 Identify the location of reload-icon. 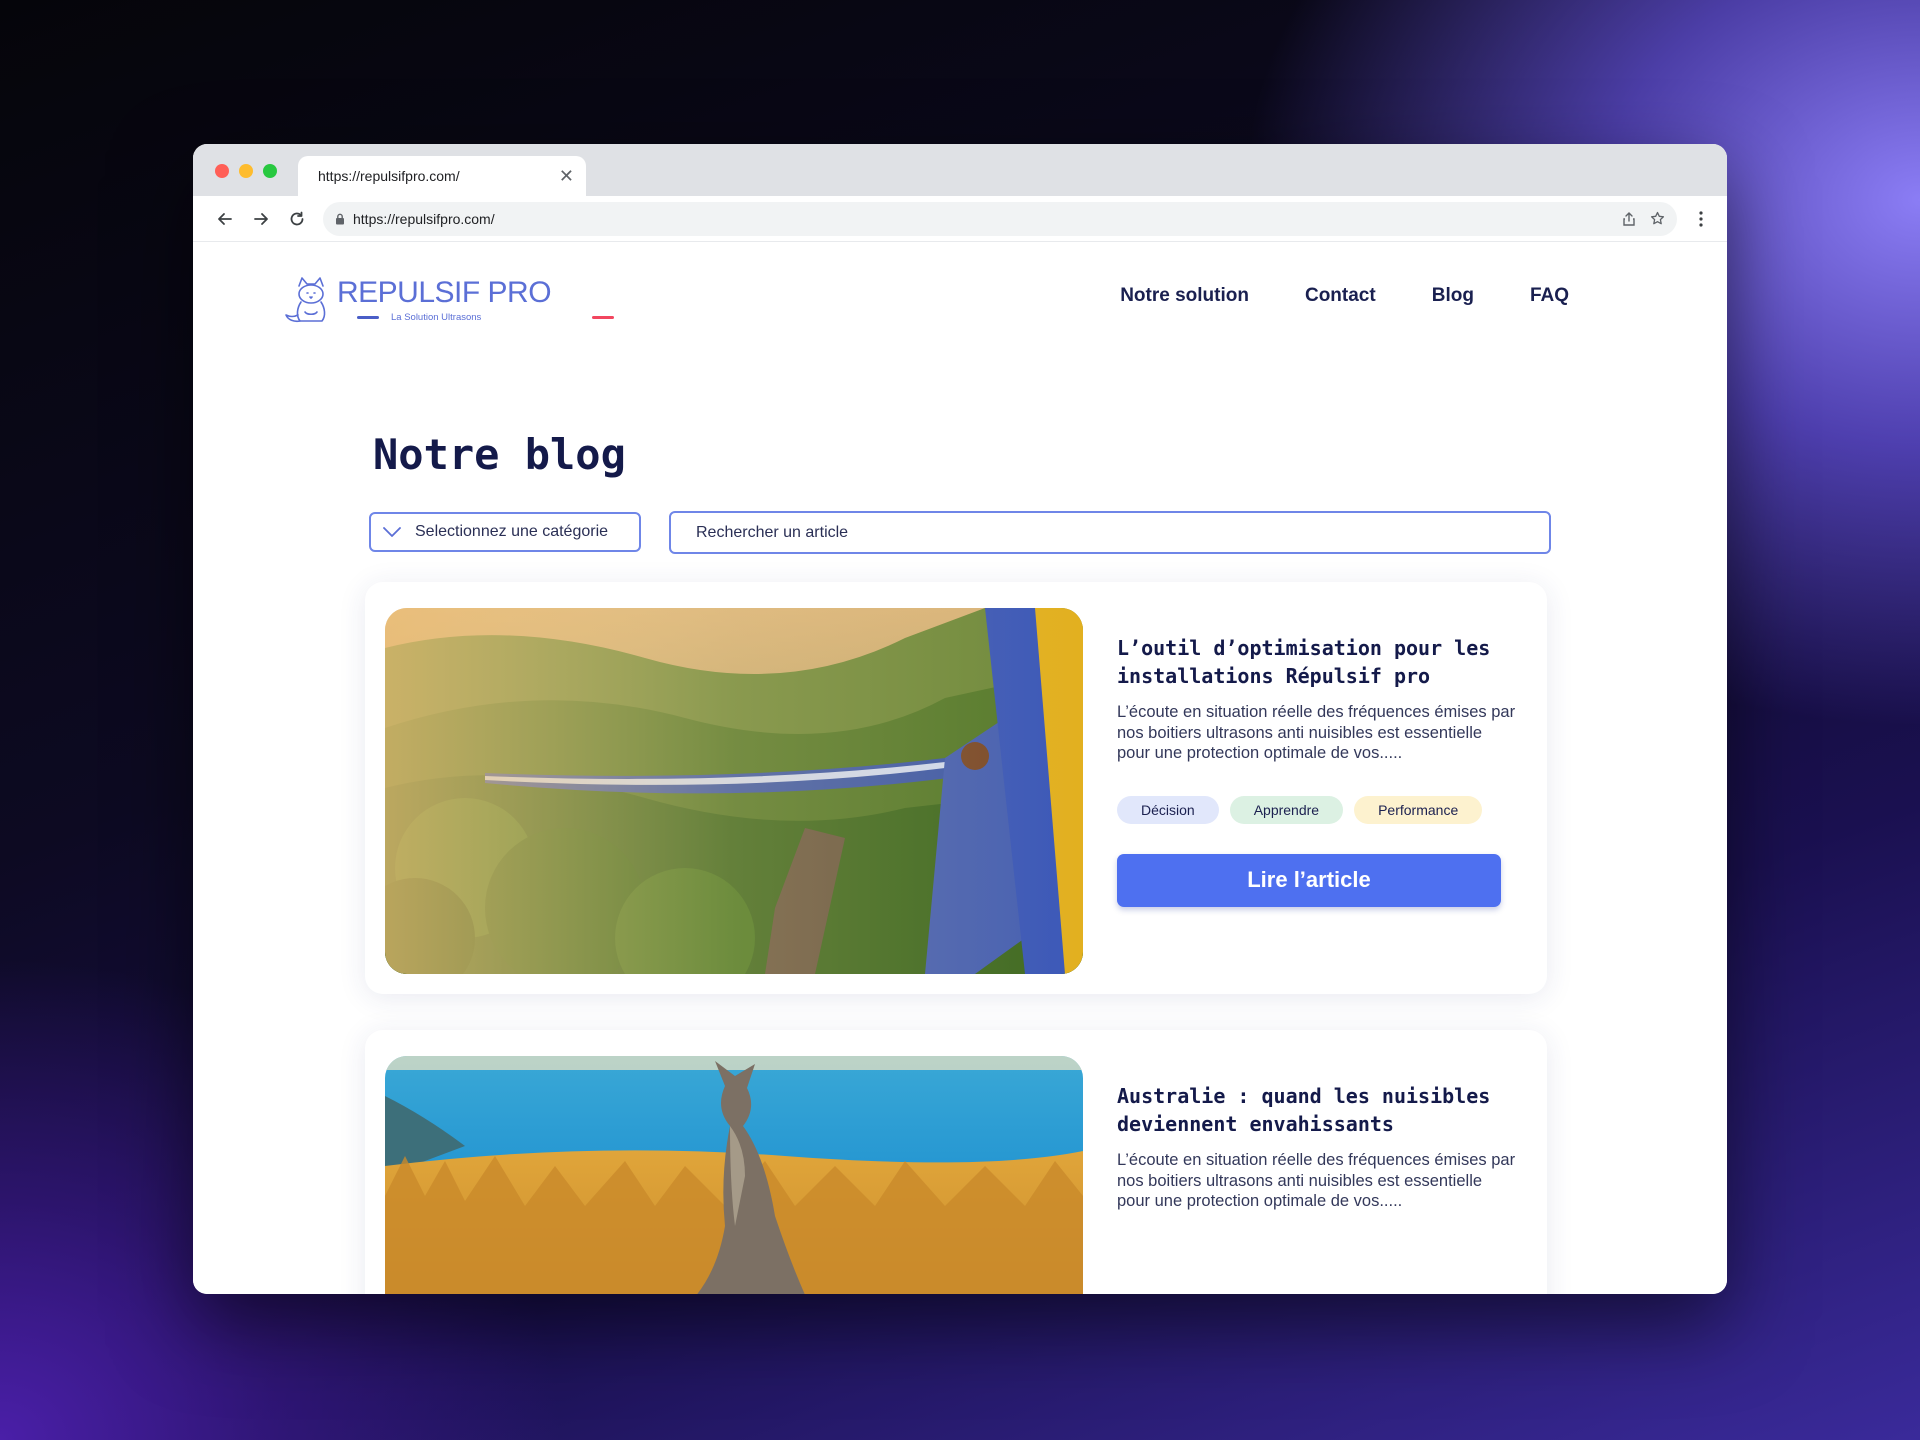
(297, 218).